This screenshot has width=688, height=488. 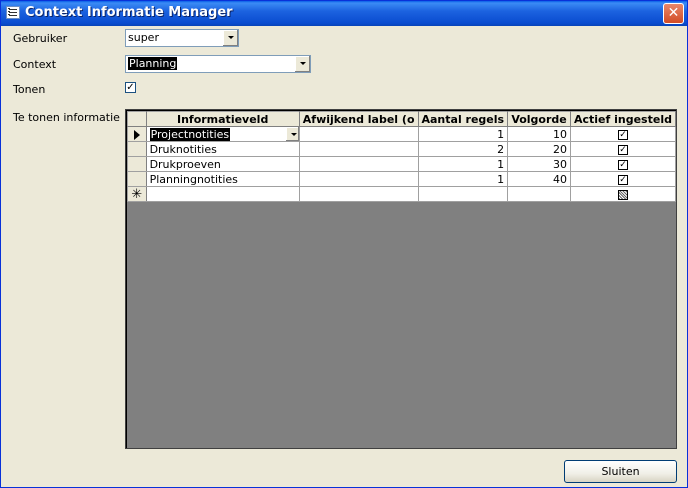 I want to click on new-record-row: ✳, so click(x=402, y=194).